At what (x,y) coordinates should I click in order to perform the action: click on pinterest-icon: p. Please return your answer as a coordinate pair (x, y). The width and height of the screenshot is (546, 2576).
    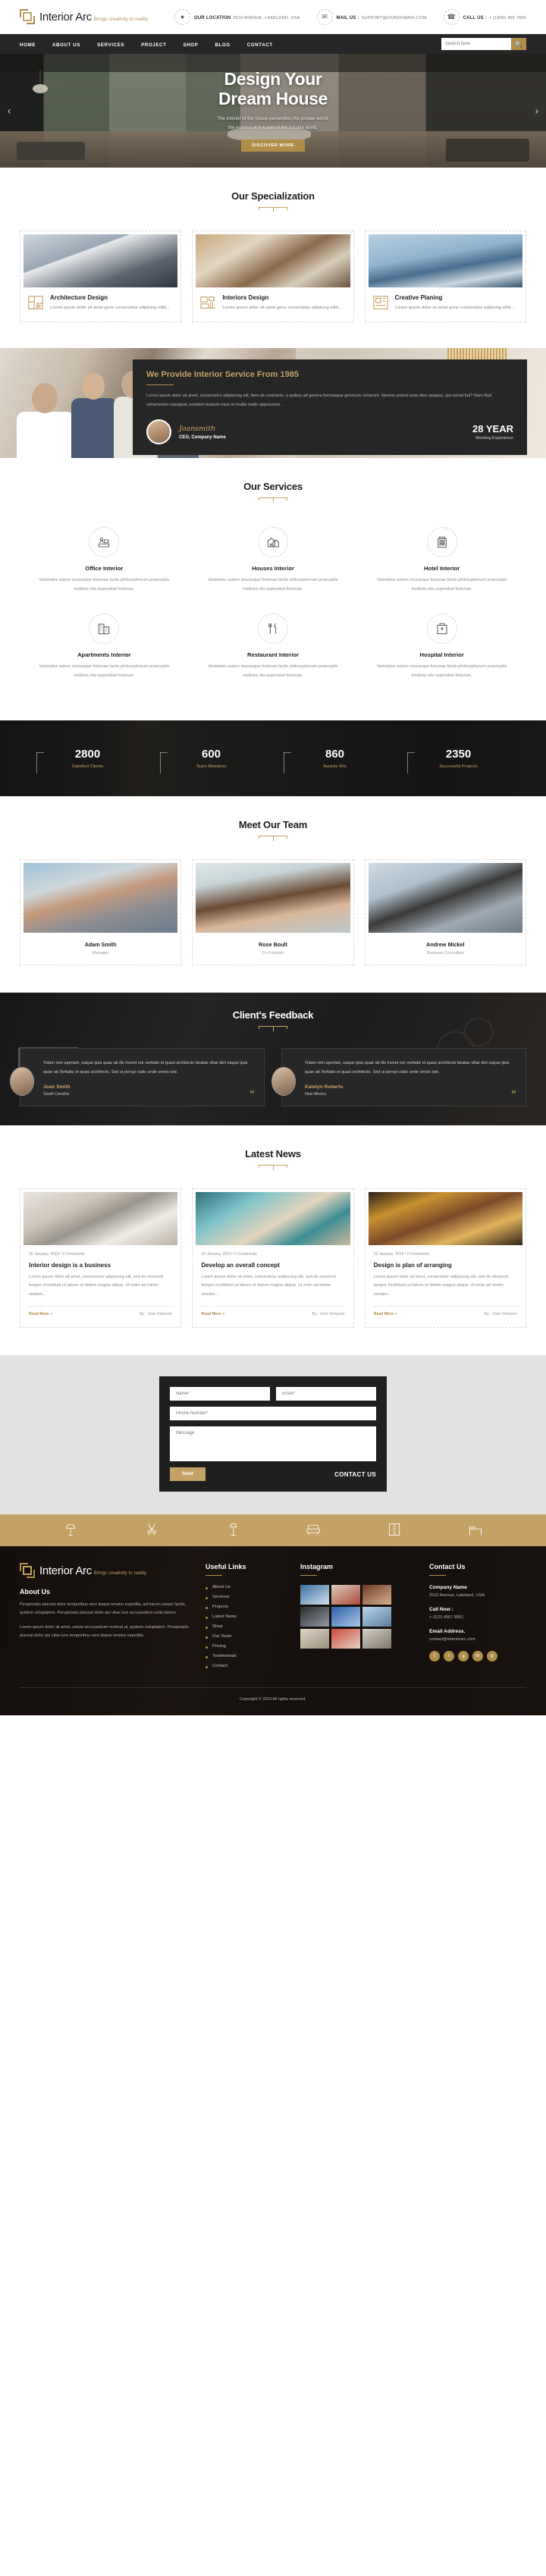
    Looking at the image, I should click on (492, 1656).